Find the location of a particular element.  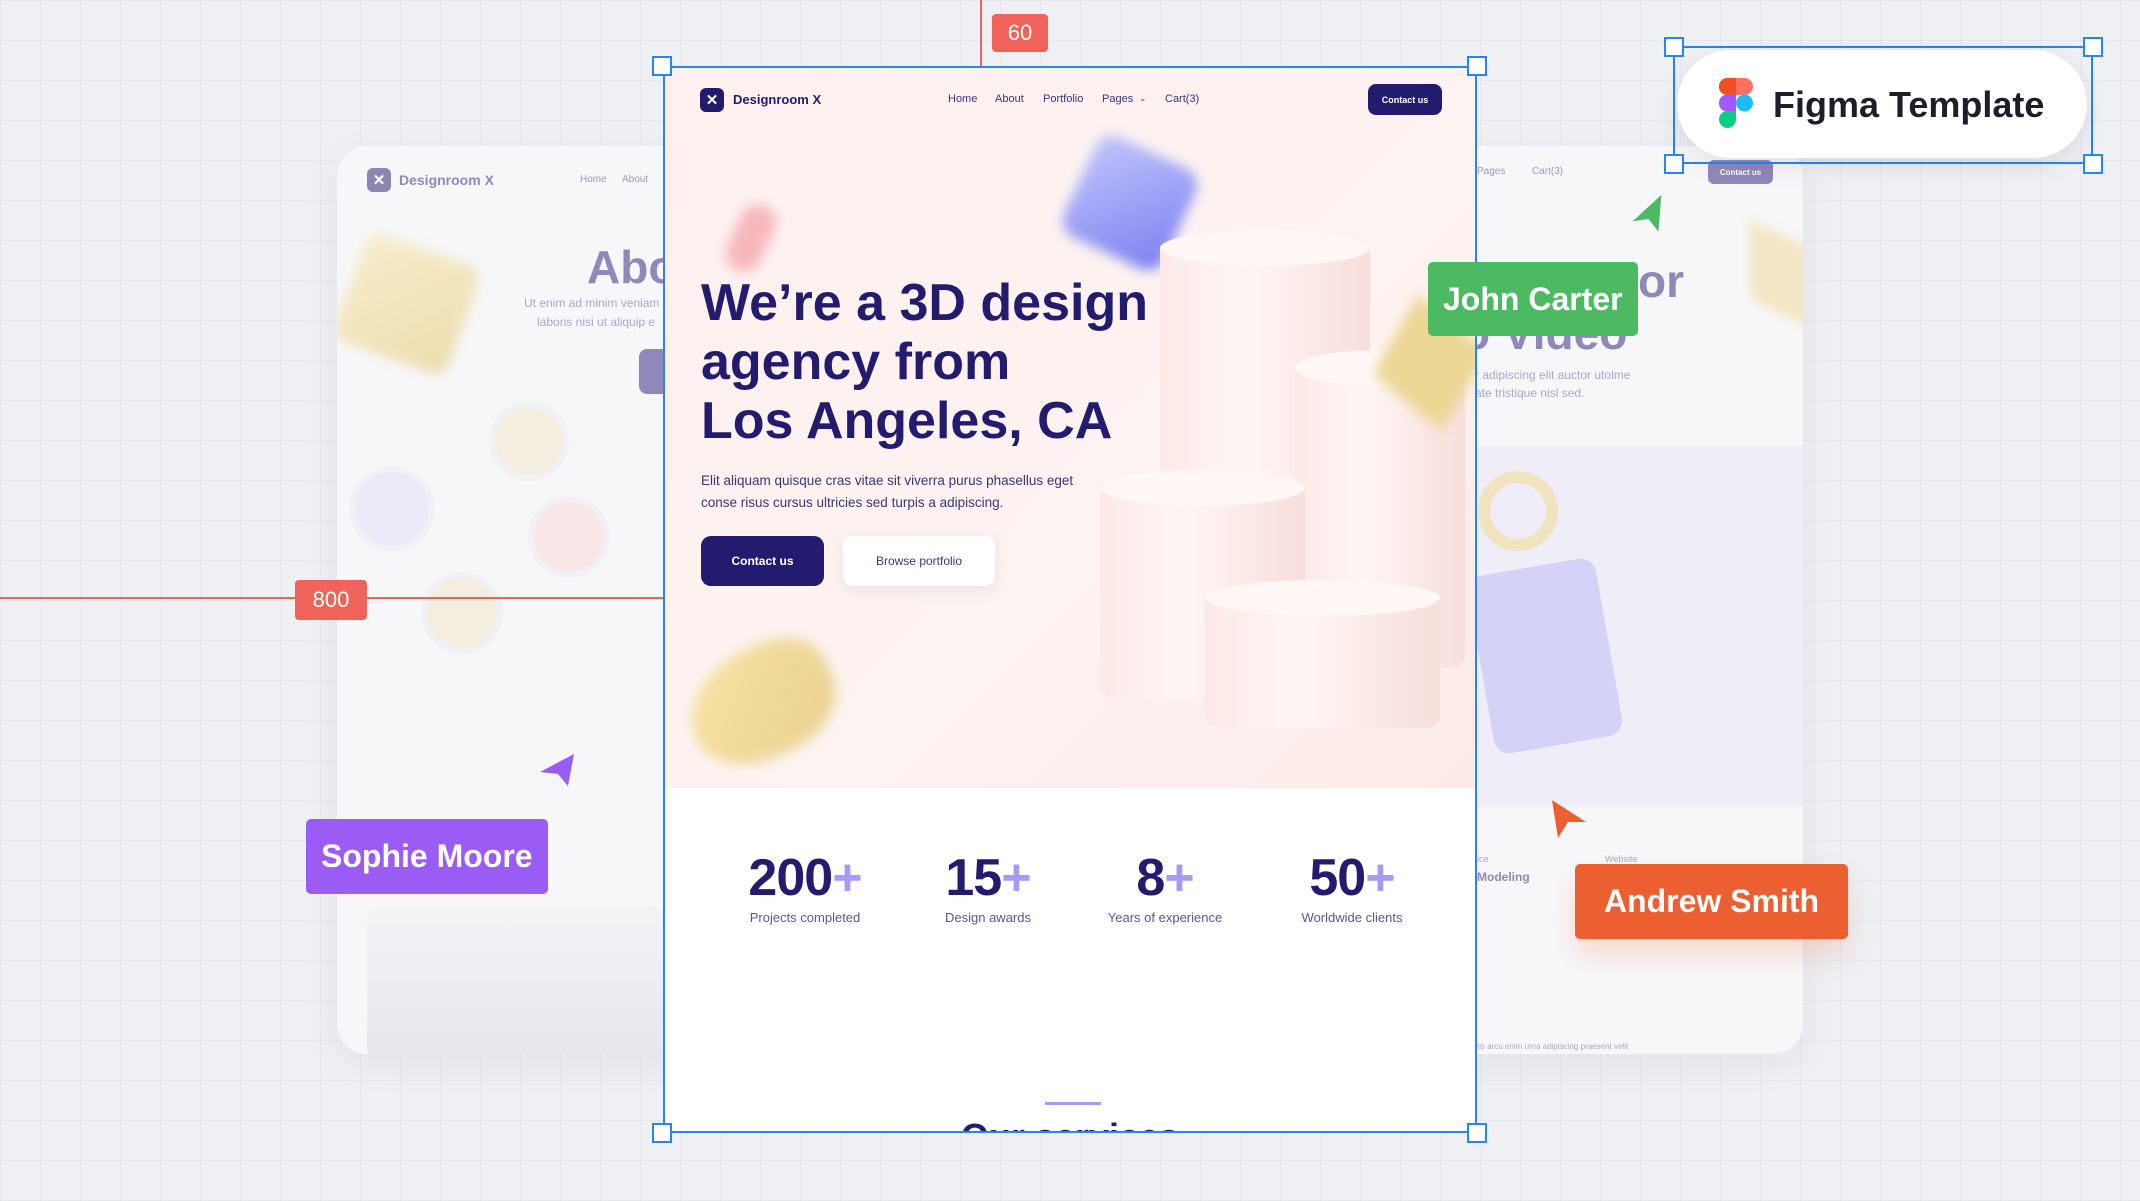

stat-value: 8 is located at coordinates (1150, 878).